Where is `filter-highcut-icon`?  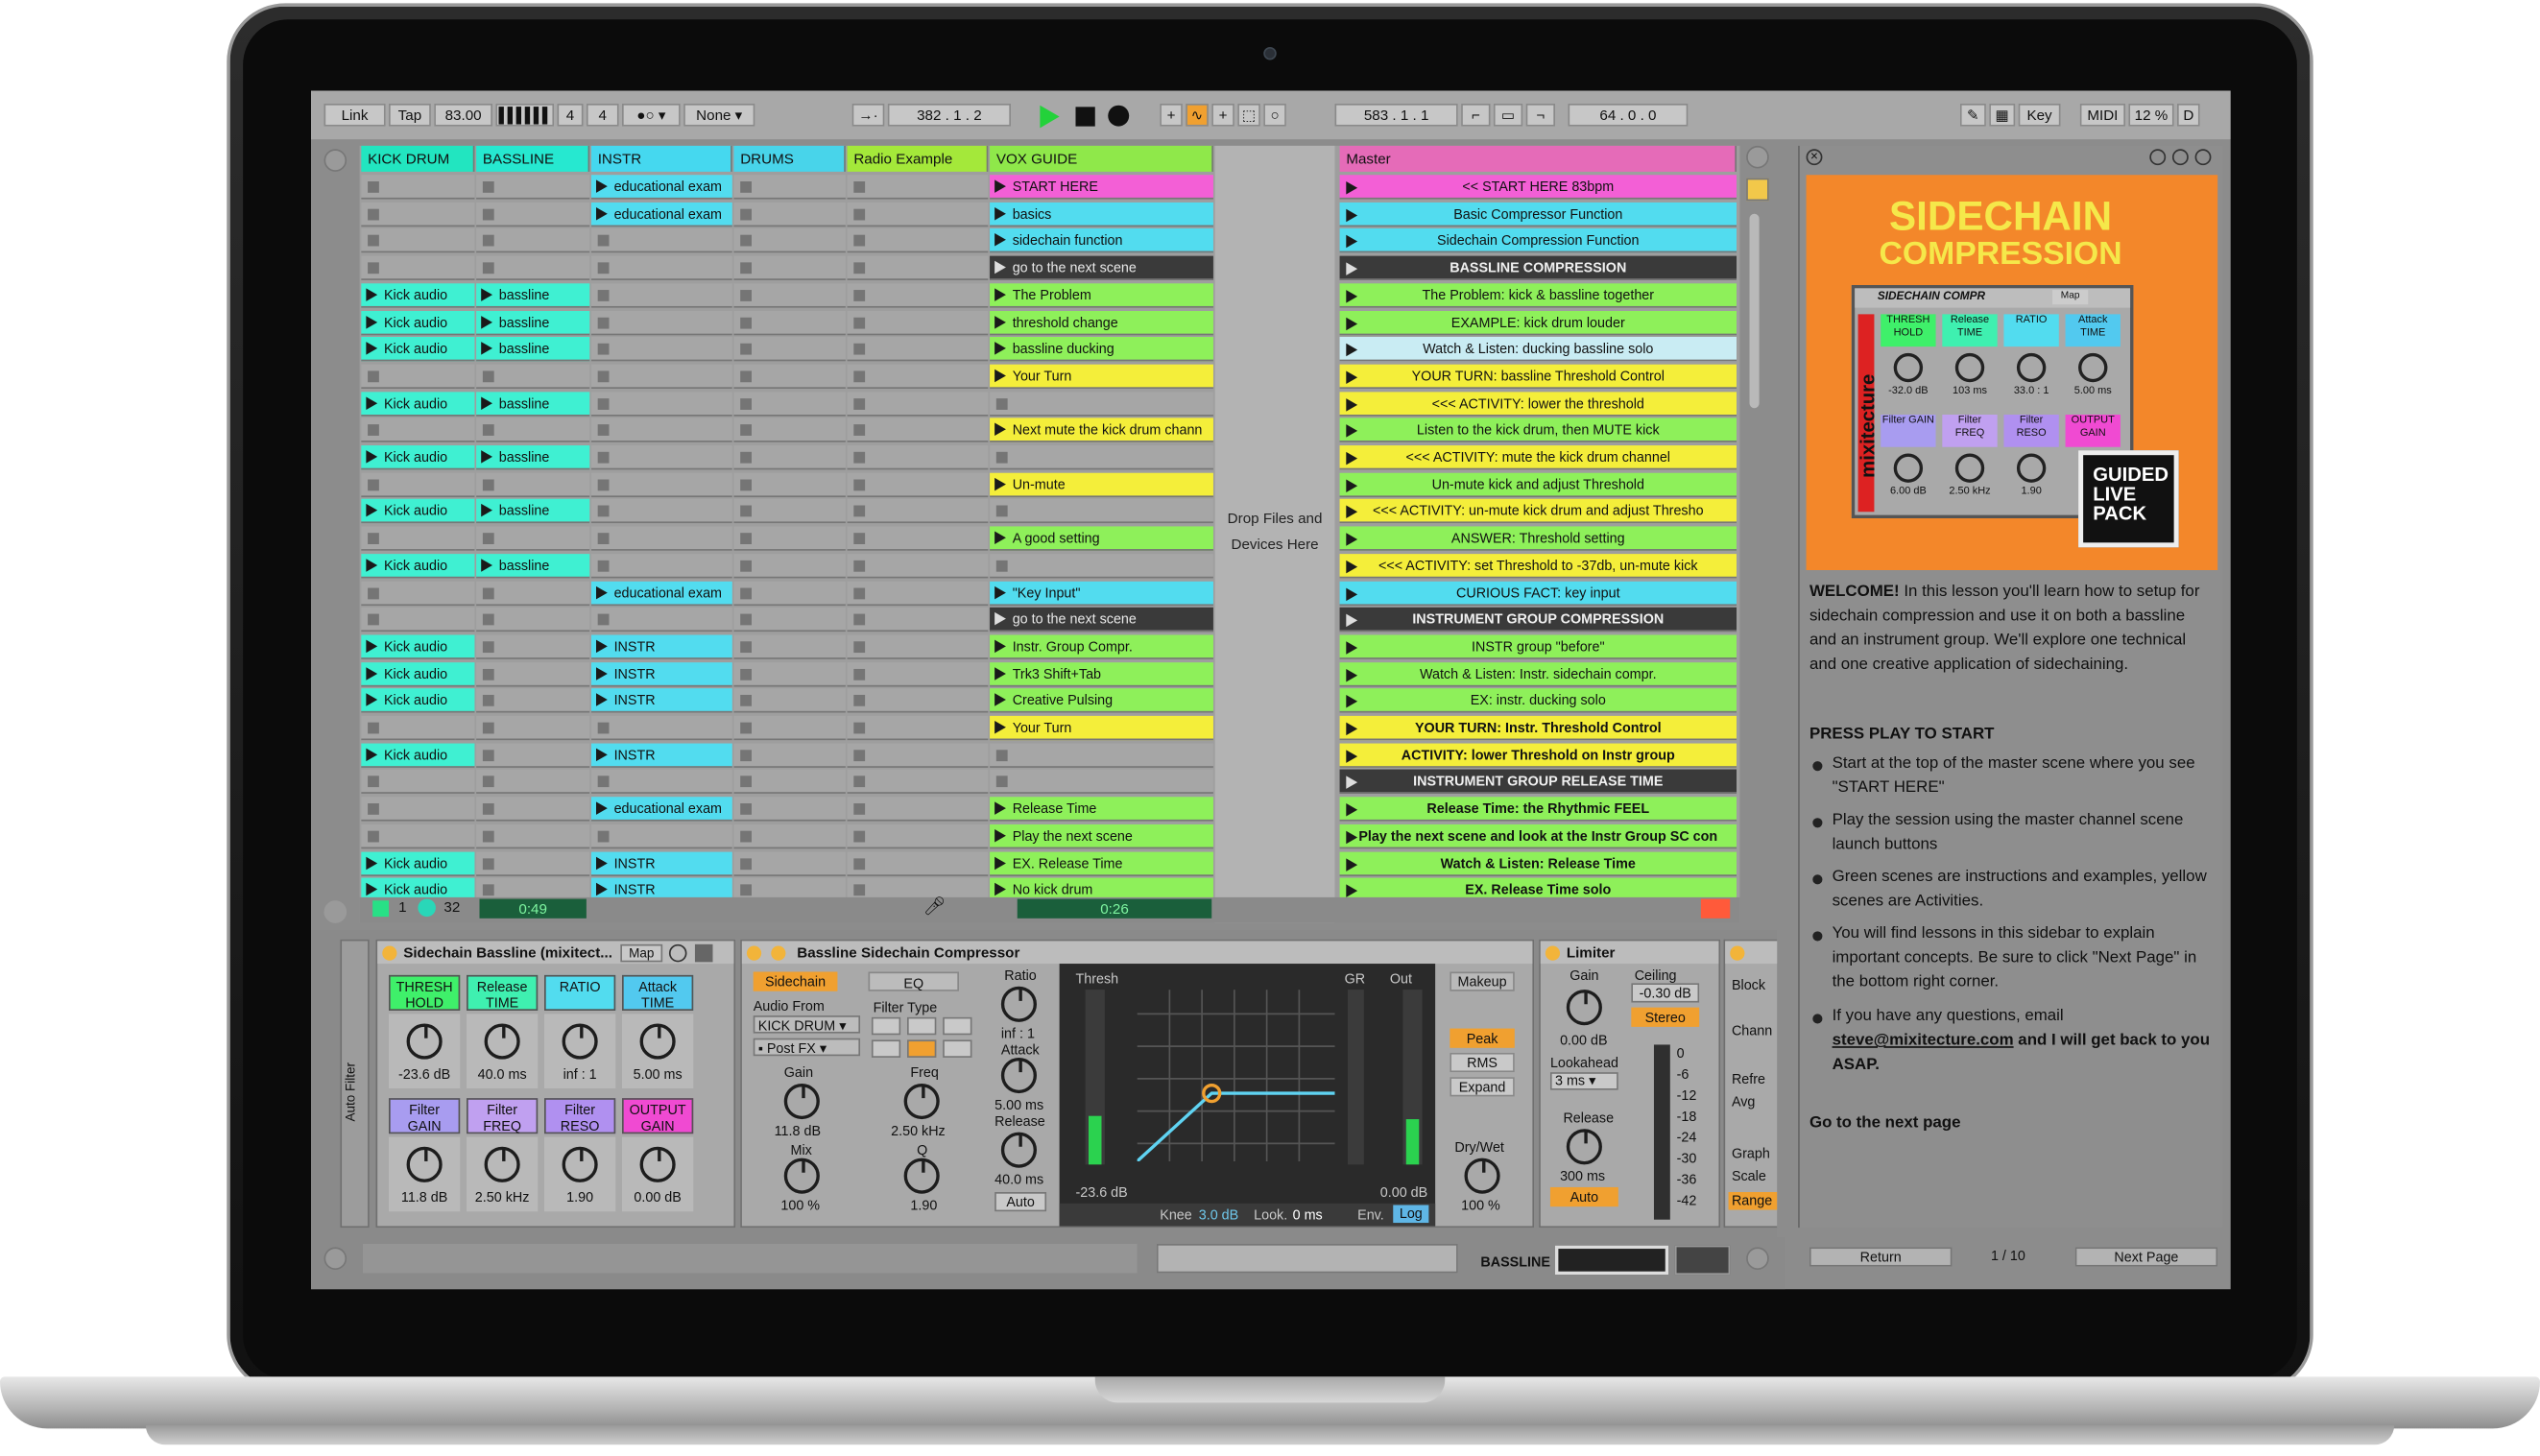
filter-highcut-icon is located at coordinates (958, 1026).